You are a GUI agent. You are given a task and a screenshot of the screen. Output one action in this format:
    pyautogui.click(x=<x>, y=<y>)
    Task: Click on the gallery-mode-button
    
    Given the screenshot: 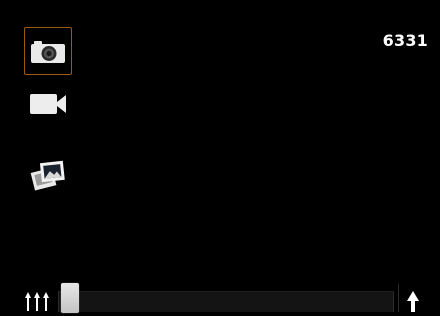 What is the action you would take?
    pyautogui.click(x=48, y=176)
    